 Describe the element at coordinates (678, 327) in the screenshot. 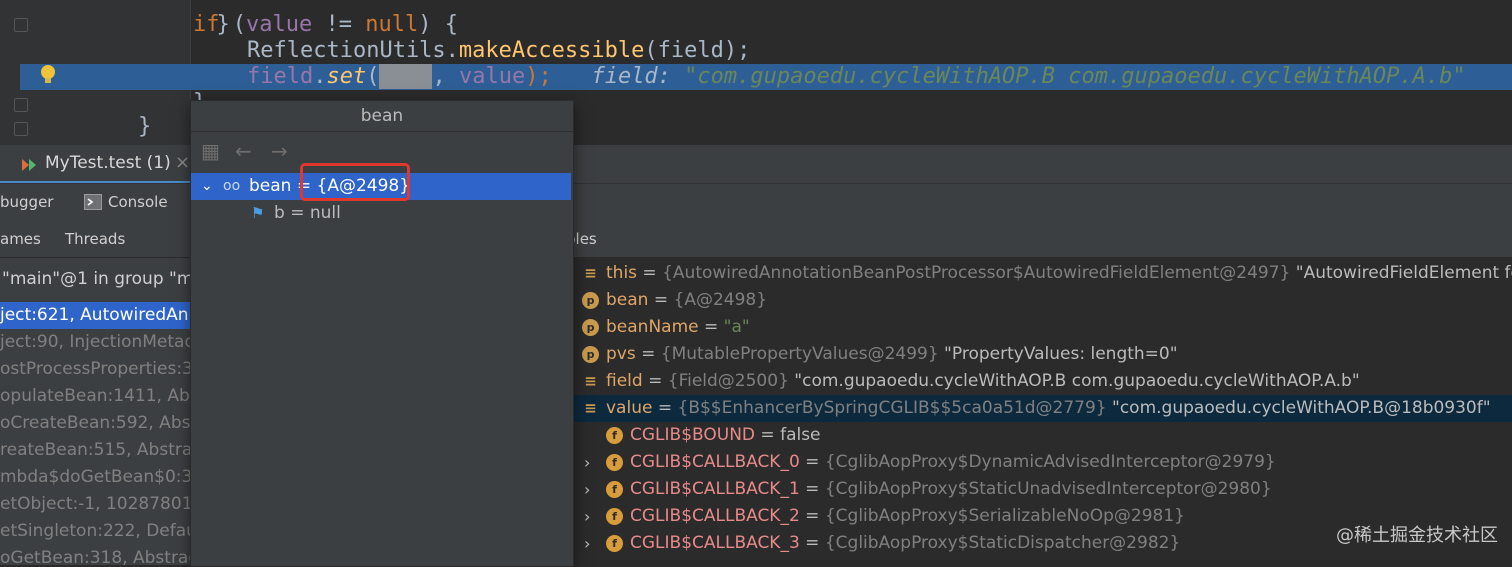

I see `variable-text: beanName = "a"` at that location.